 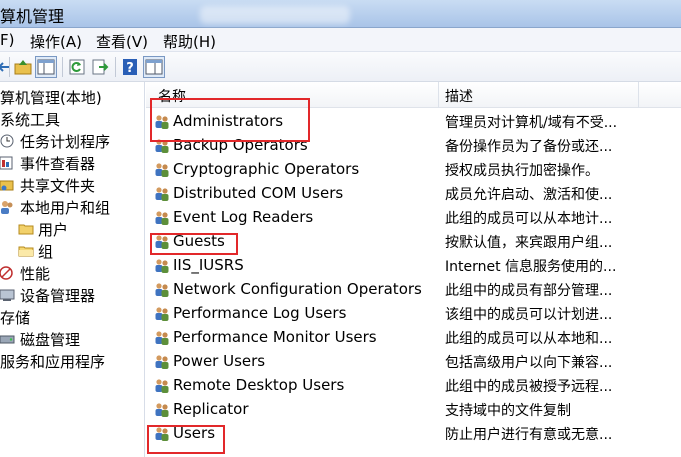 I want to click on window-title: 算机管理, so click(x=32, y=16).